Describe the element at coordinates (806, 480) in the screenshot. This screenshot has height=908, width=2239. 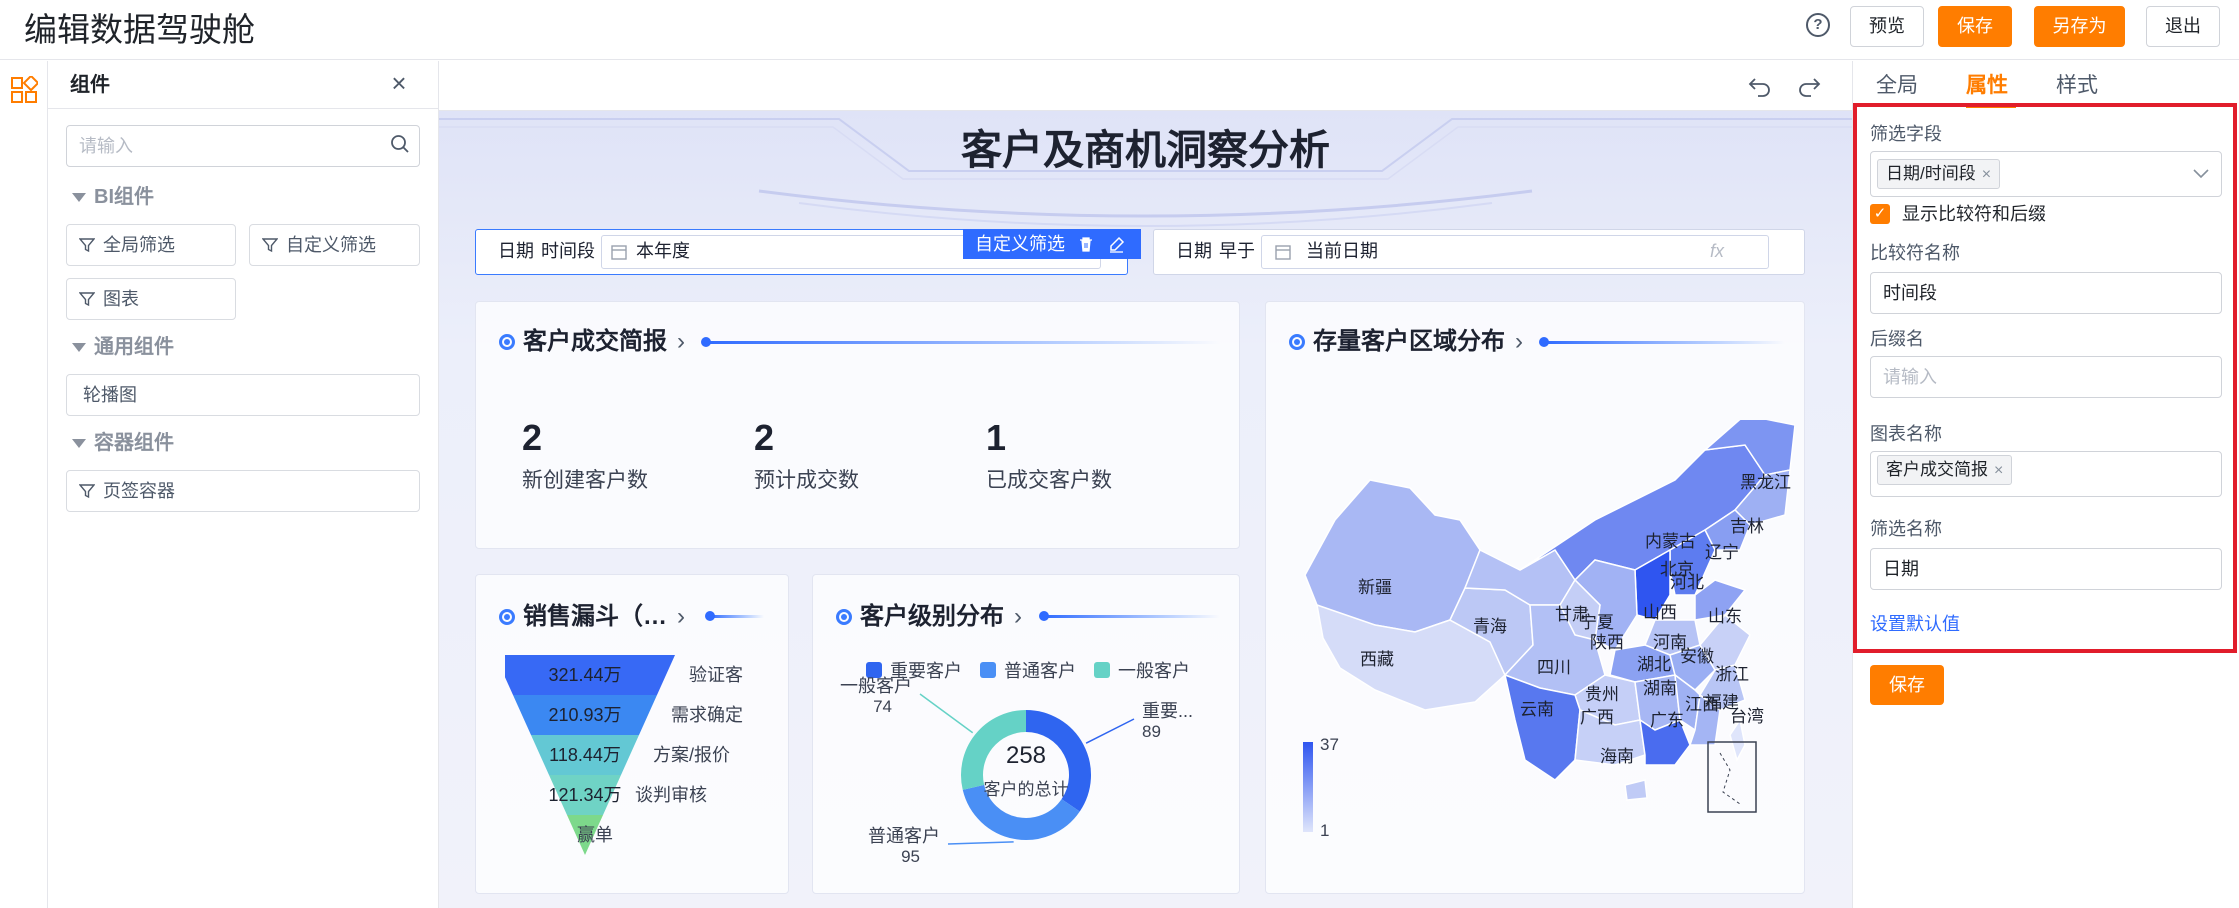
I see `kpi-label: 预计成交数` at that location.